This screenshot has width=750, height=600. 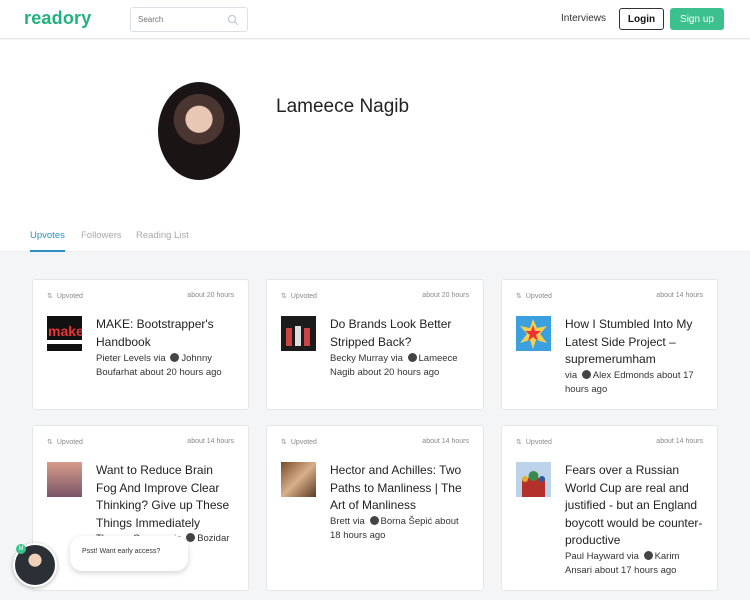 I want to click on make-book-cover-thumbnail: make, so click(x=65, y=333).